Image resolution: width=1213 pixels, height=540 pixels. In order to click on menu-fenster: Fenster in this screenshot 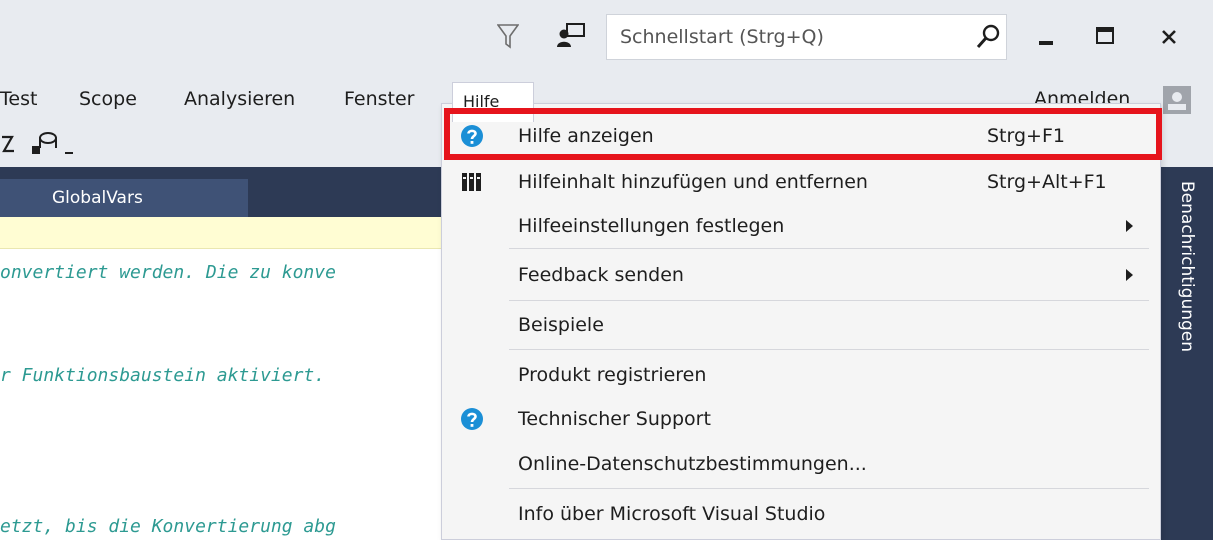, I will do `click(379, 99)`.